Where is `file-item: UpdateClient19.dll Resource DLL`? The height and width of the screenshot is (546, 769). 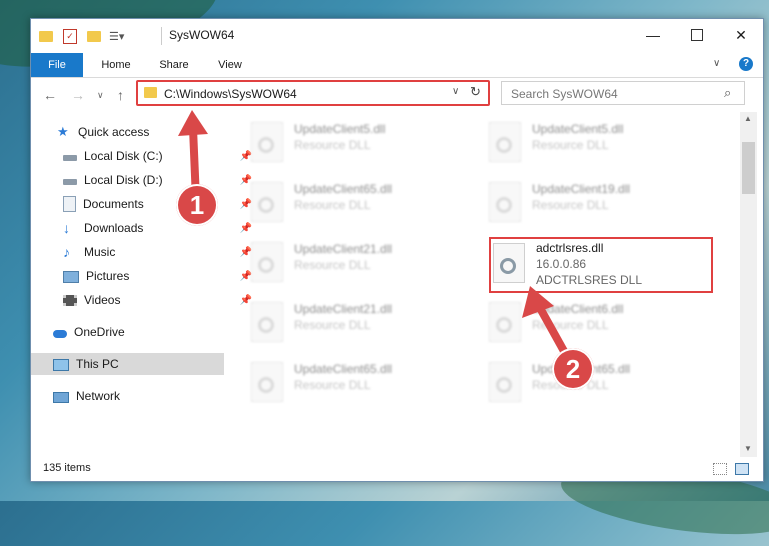 file-item: UpdateClient19.dll Resource DLL is located at coordinates (589, 203).